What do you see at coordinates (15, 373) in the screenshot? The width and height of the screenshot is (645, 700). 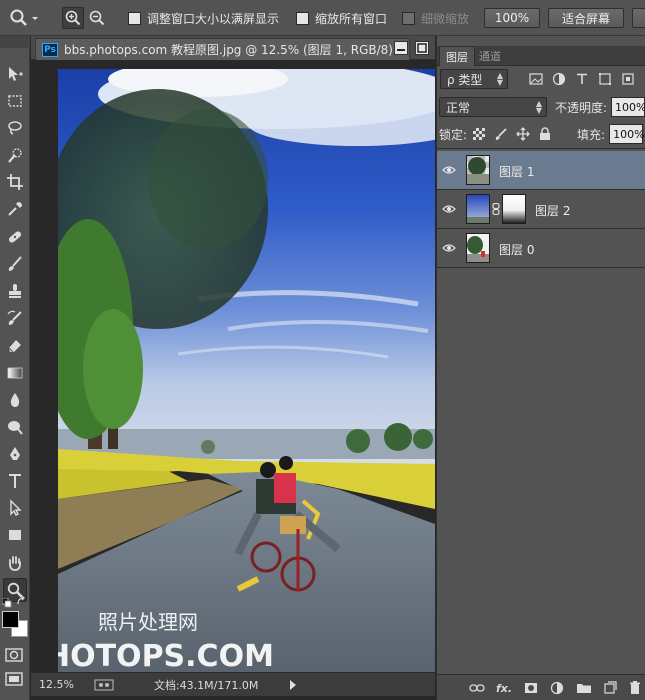 I see `gradient-tool` at bounding box center [15, 373].